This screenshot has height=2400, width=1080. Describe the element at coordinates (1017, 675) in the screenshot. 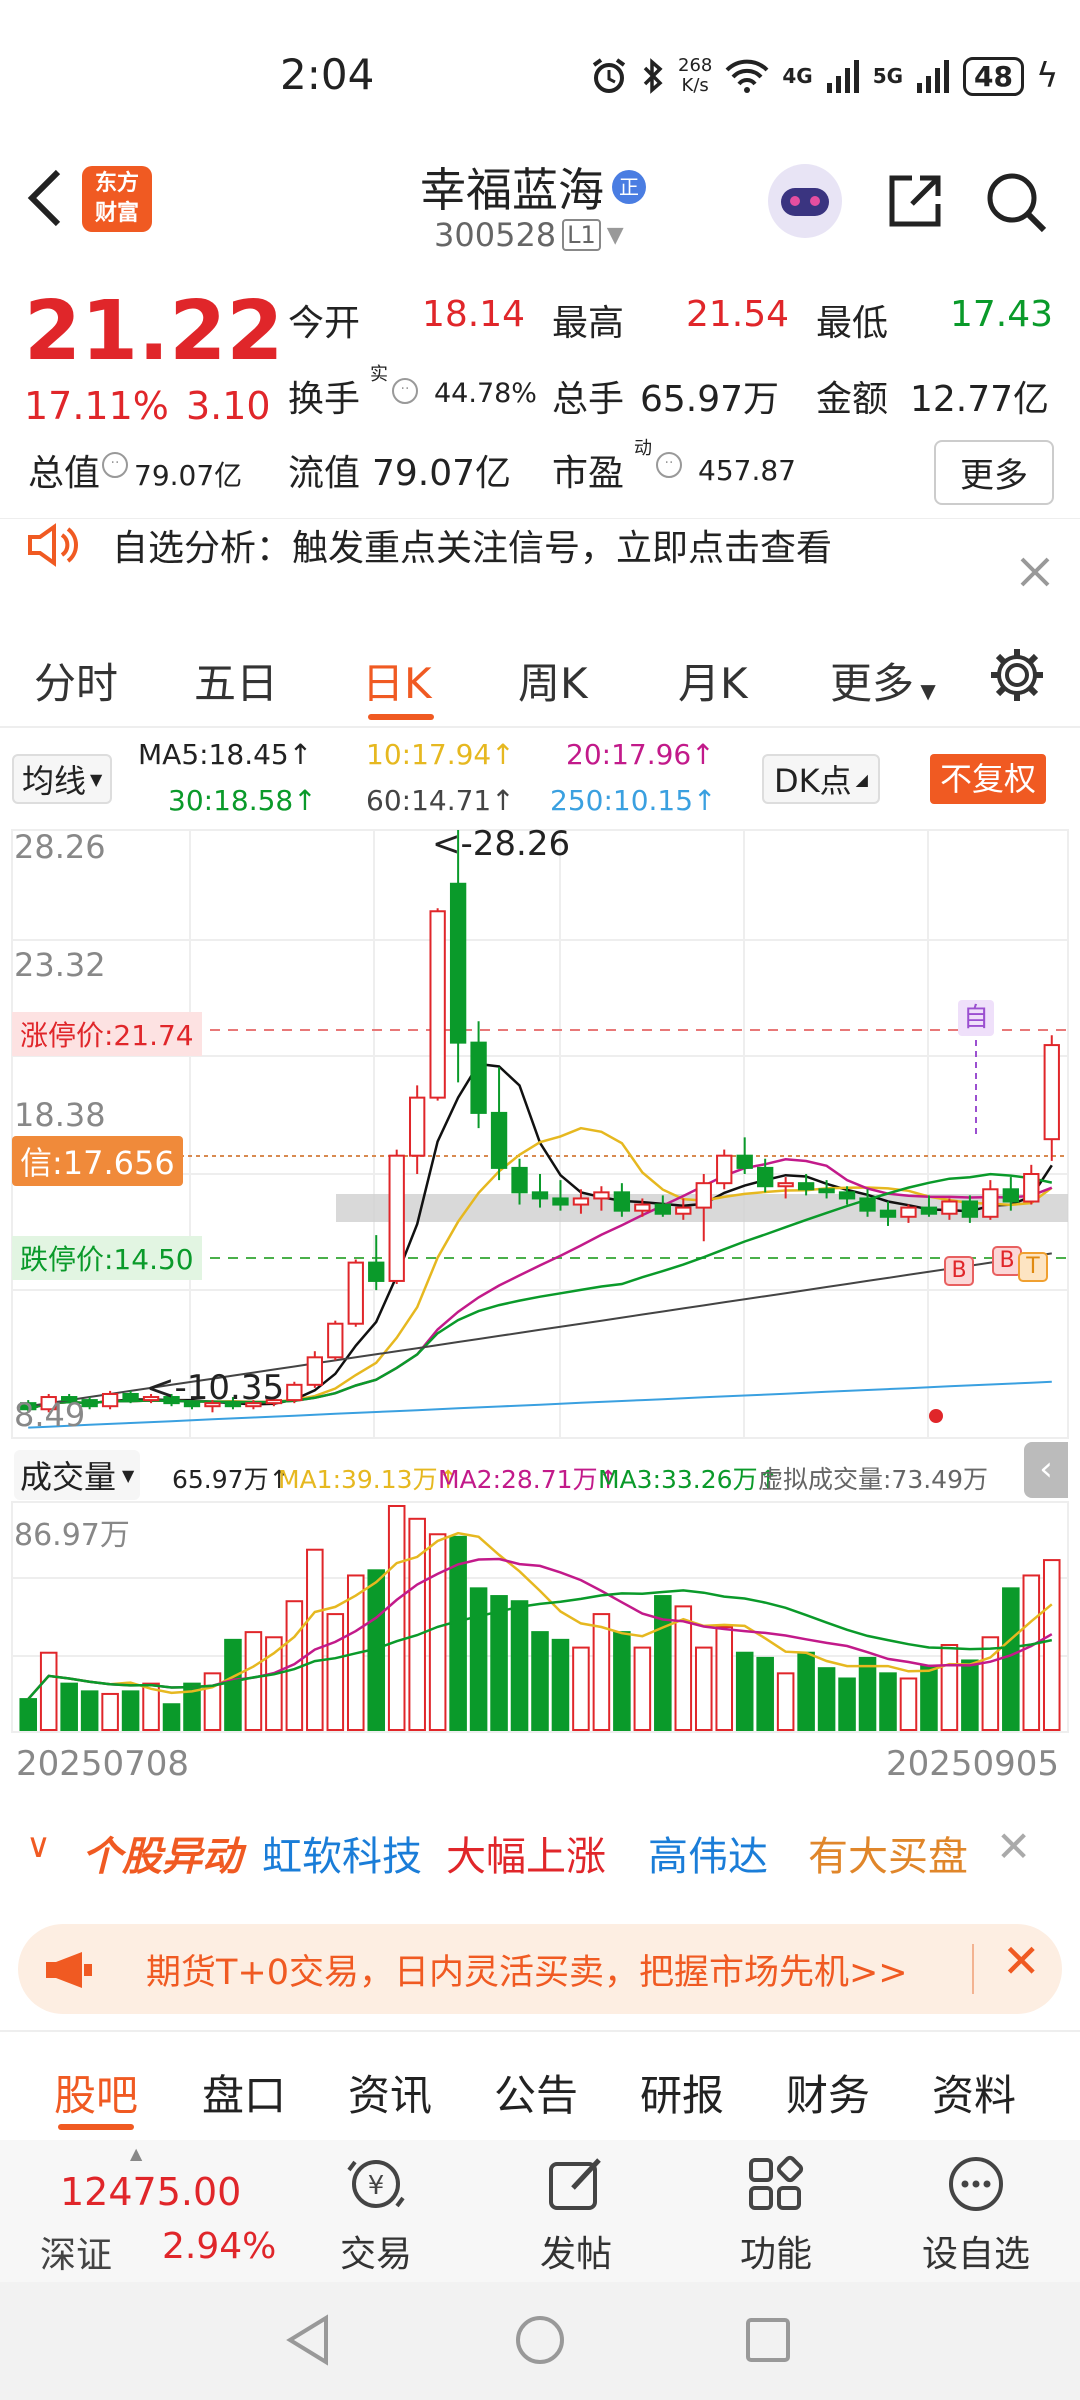

I see `settings-gear-icon` at that location.